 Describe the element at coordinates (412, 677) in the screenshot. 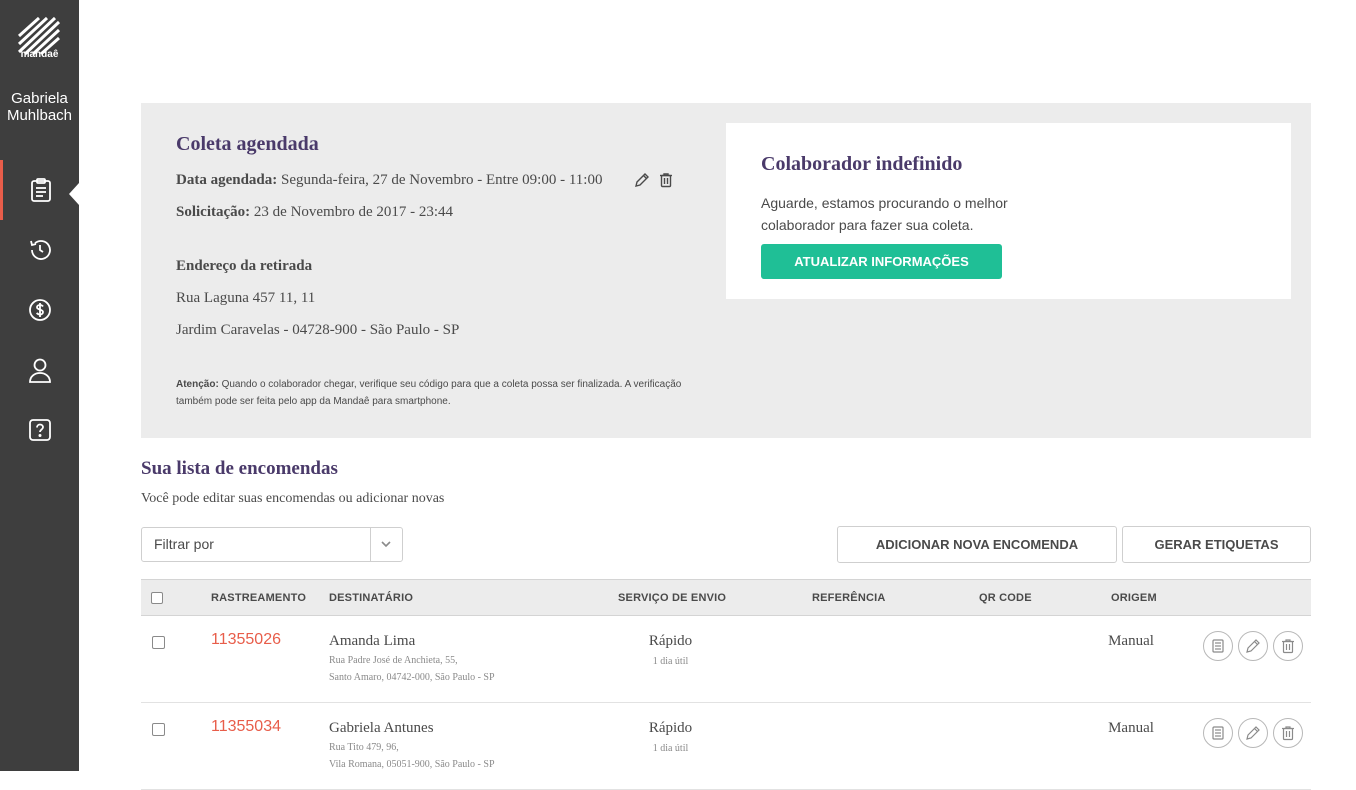

I see `recipient-address-line2: Santo Amaro, 04742-000, São Paulo - SP` at that location.